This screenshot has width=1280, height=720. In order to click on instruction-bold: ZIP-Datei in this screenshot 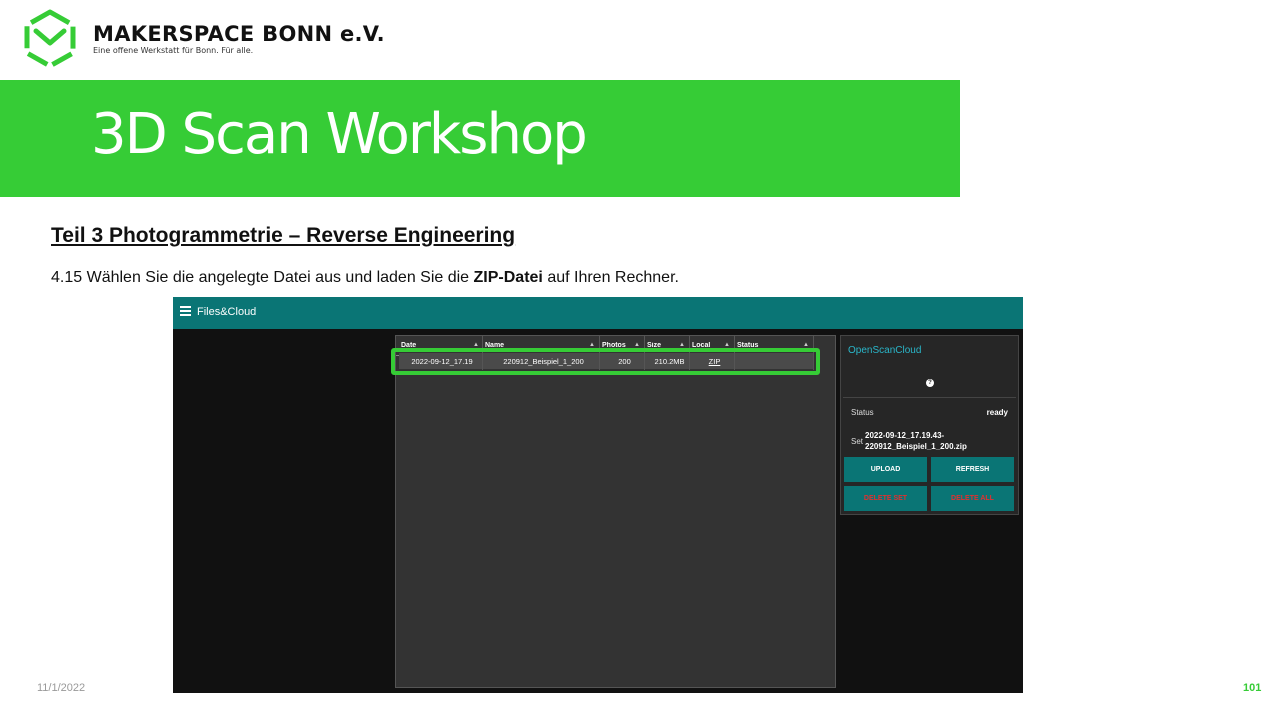, I will do `click(508, 277)`.